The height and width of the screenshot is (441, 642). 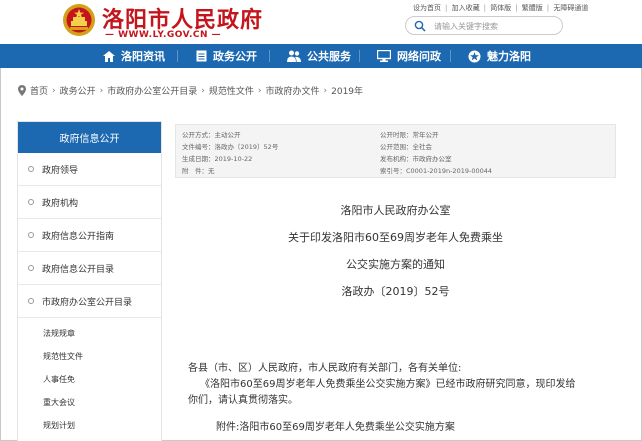 I want to click on breadcrumb-gov-affairs: 政务公开, so click(x=78, y=90).